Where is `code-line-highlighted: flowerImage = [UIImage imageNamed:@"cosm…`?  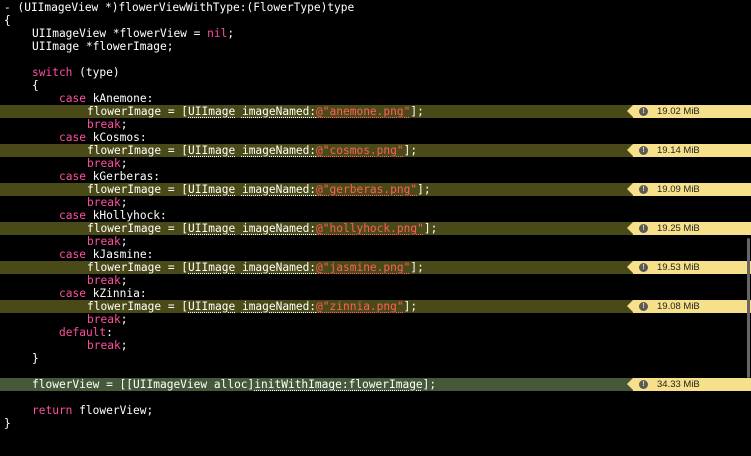 code-line-highlighted: flowerImage = [UIImage imageNamed:@"cosm… is located at coordinates (375, 150).